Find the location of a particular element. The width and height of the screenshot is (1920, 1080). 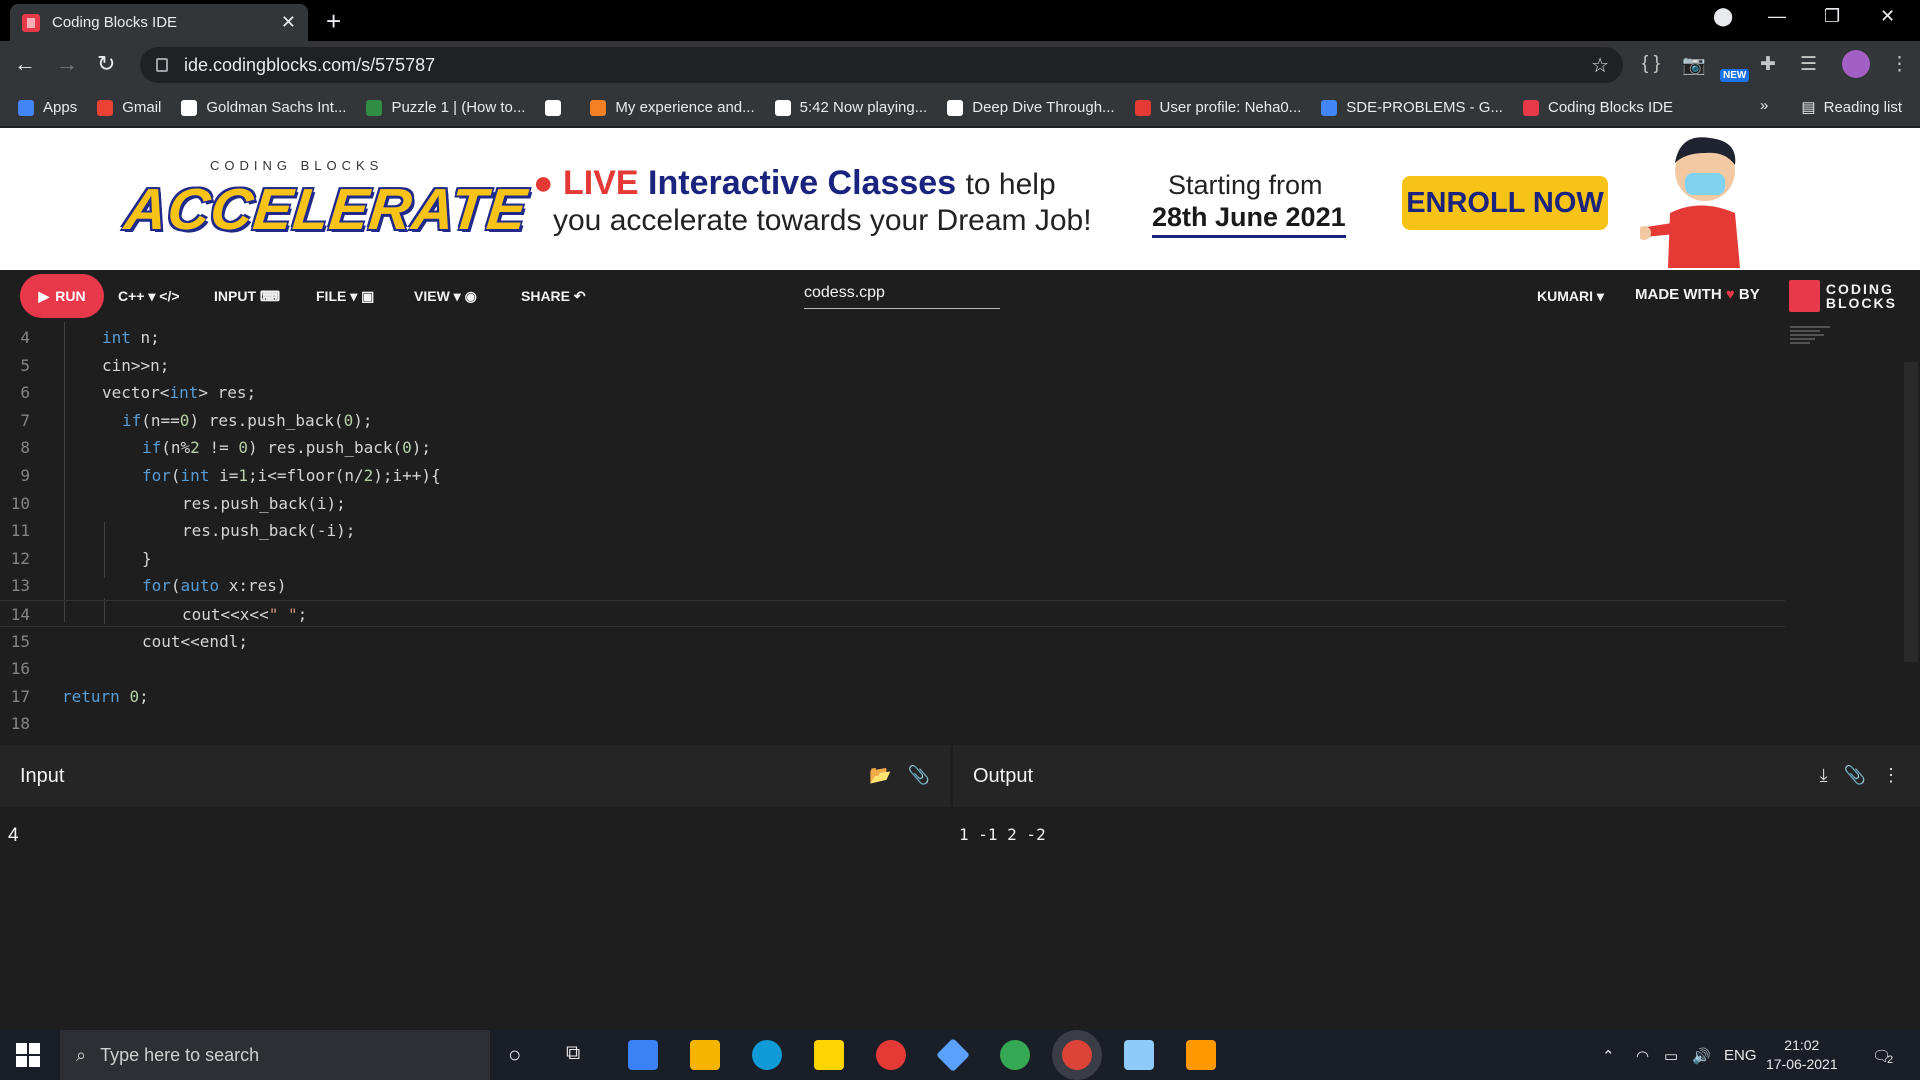

extensions-puzzle-icon: ✚ is located at coordinates (1768, 64).